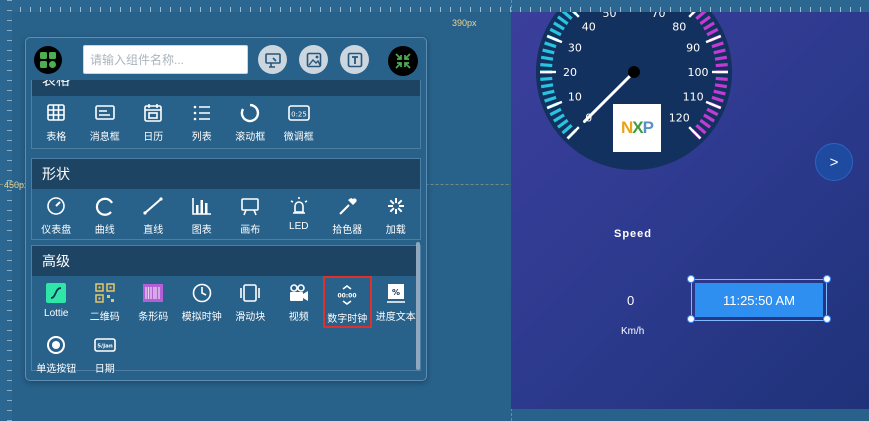 Image resolution: width=869 pixels, height=421 pixels. I want to click on component-item: 直线, so click(153, 215).